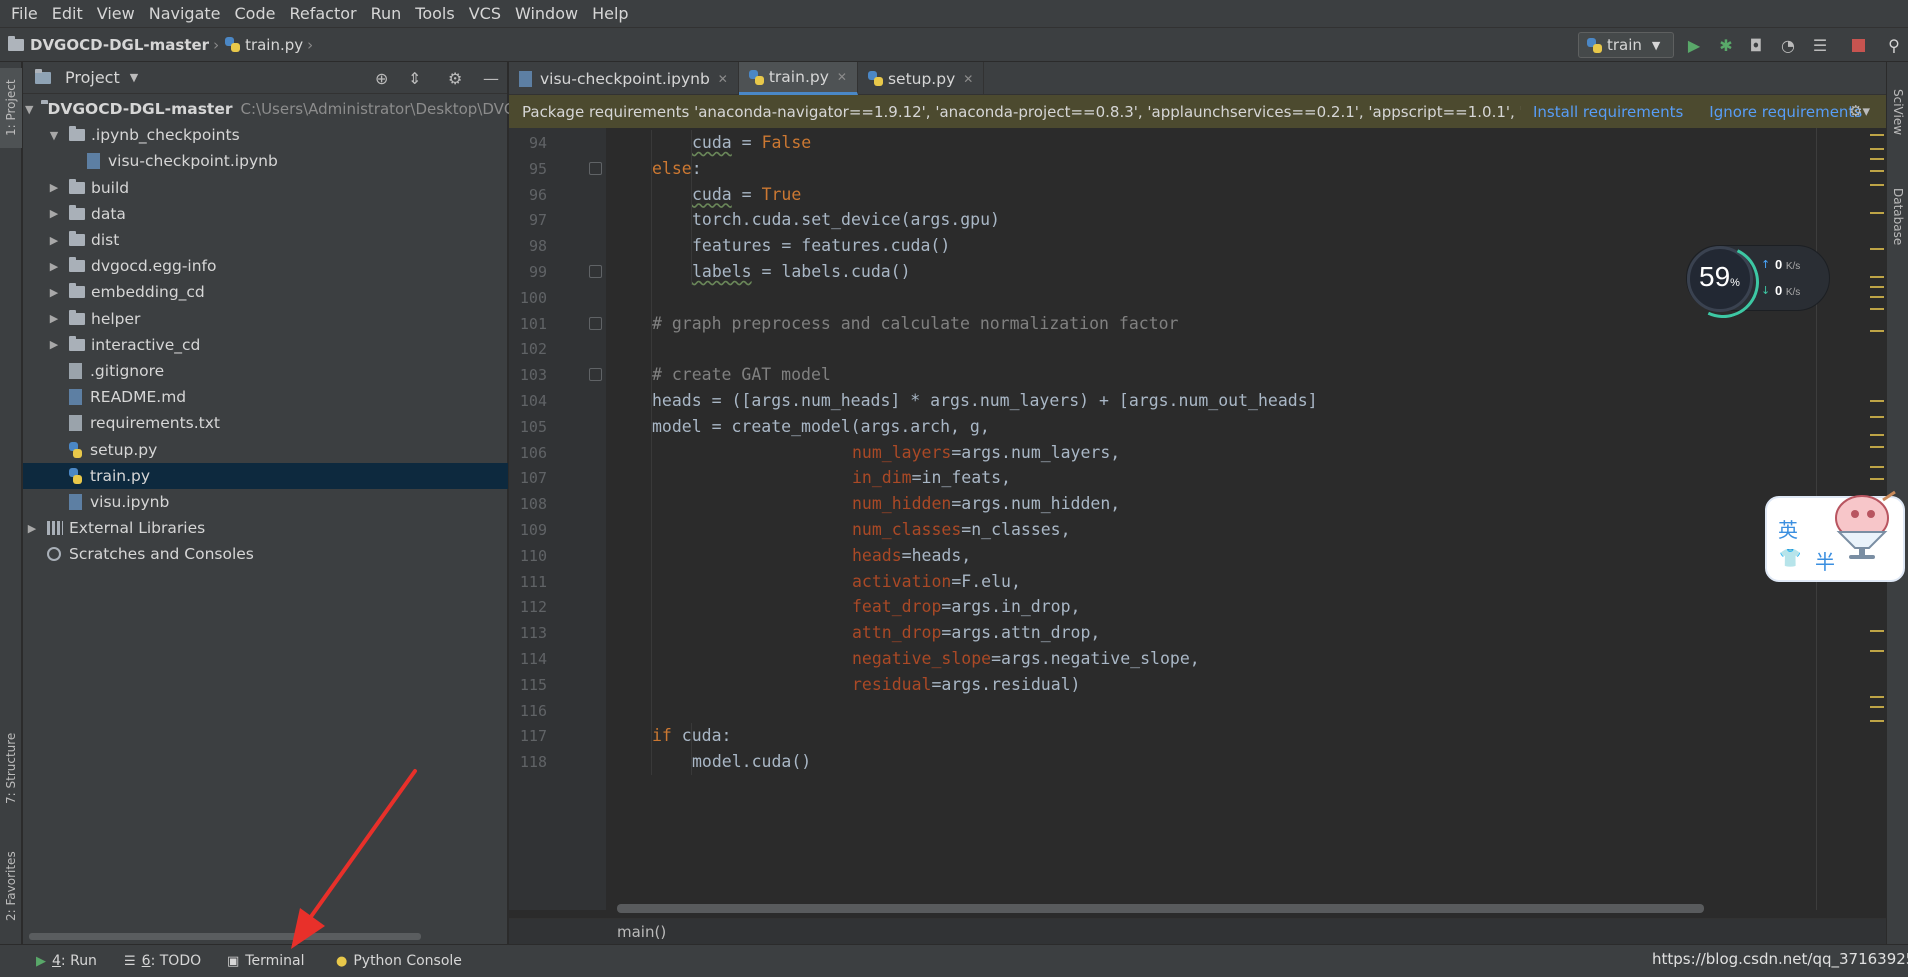 The height and width of the screenshot is (977, 1908). What do you see at coordinates (1788, 528) in the screenshot?
I see `ime-language-indicator: 英` at bounding box center [1788, 528].